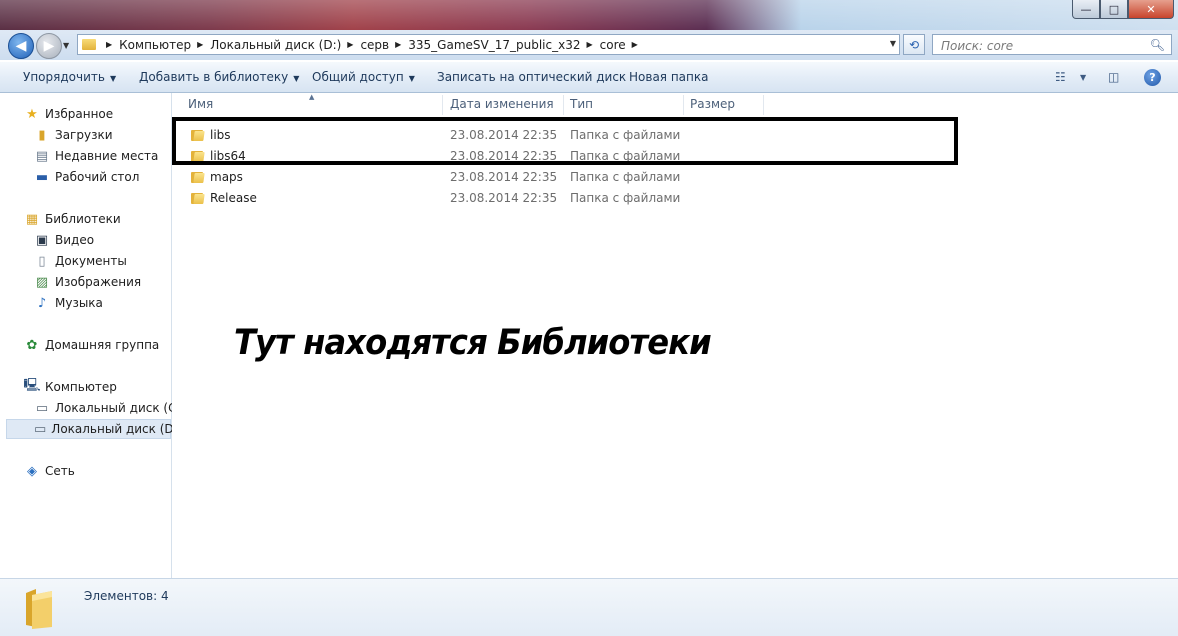 This screenshot has width=1178, height=636. What do you see at coordinates (581, 104) in the screenshot?
I see `column-type: Тип` at bounding box center [581, 104].